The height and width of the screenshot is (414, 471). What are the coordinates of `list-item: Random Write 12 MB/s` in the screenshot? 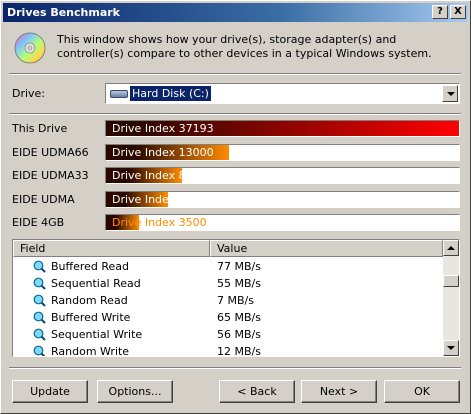 It's located at (228, 350).